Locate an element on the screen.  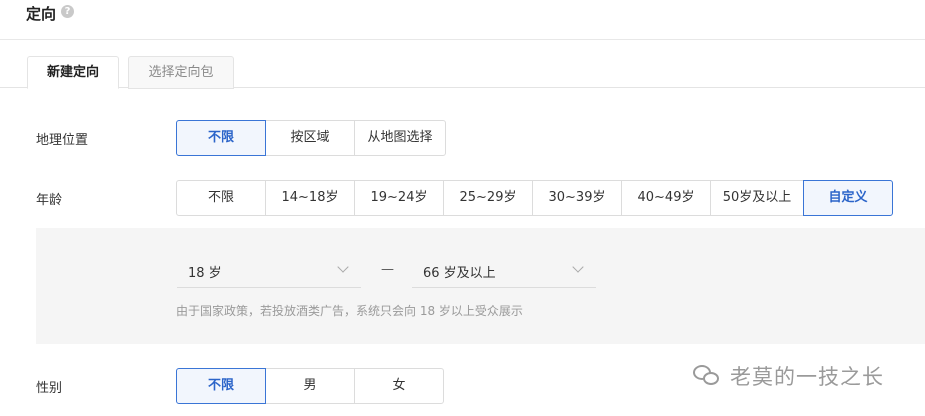
geo-options: 不限 按区域 从地图选择 is located at coordinates (311, 138).